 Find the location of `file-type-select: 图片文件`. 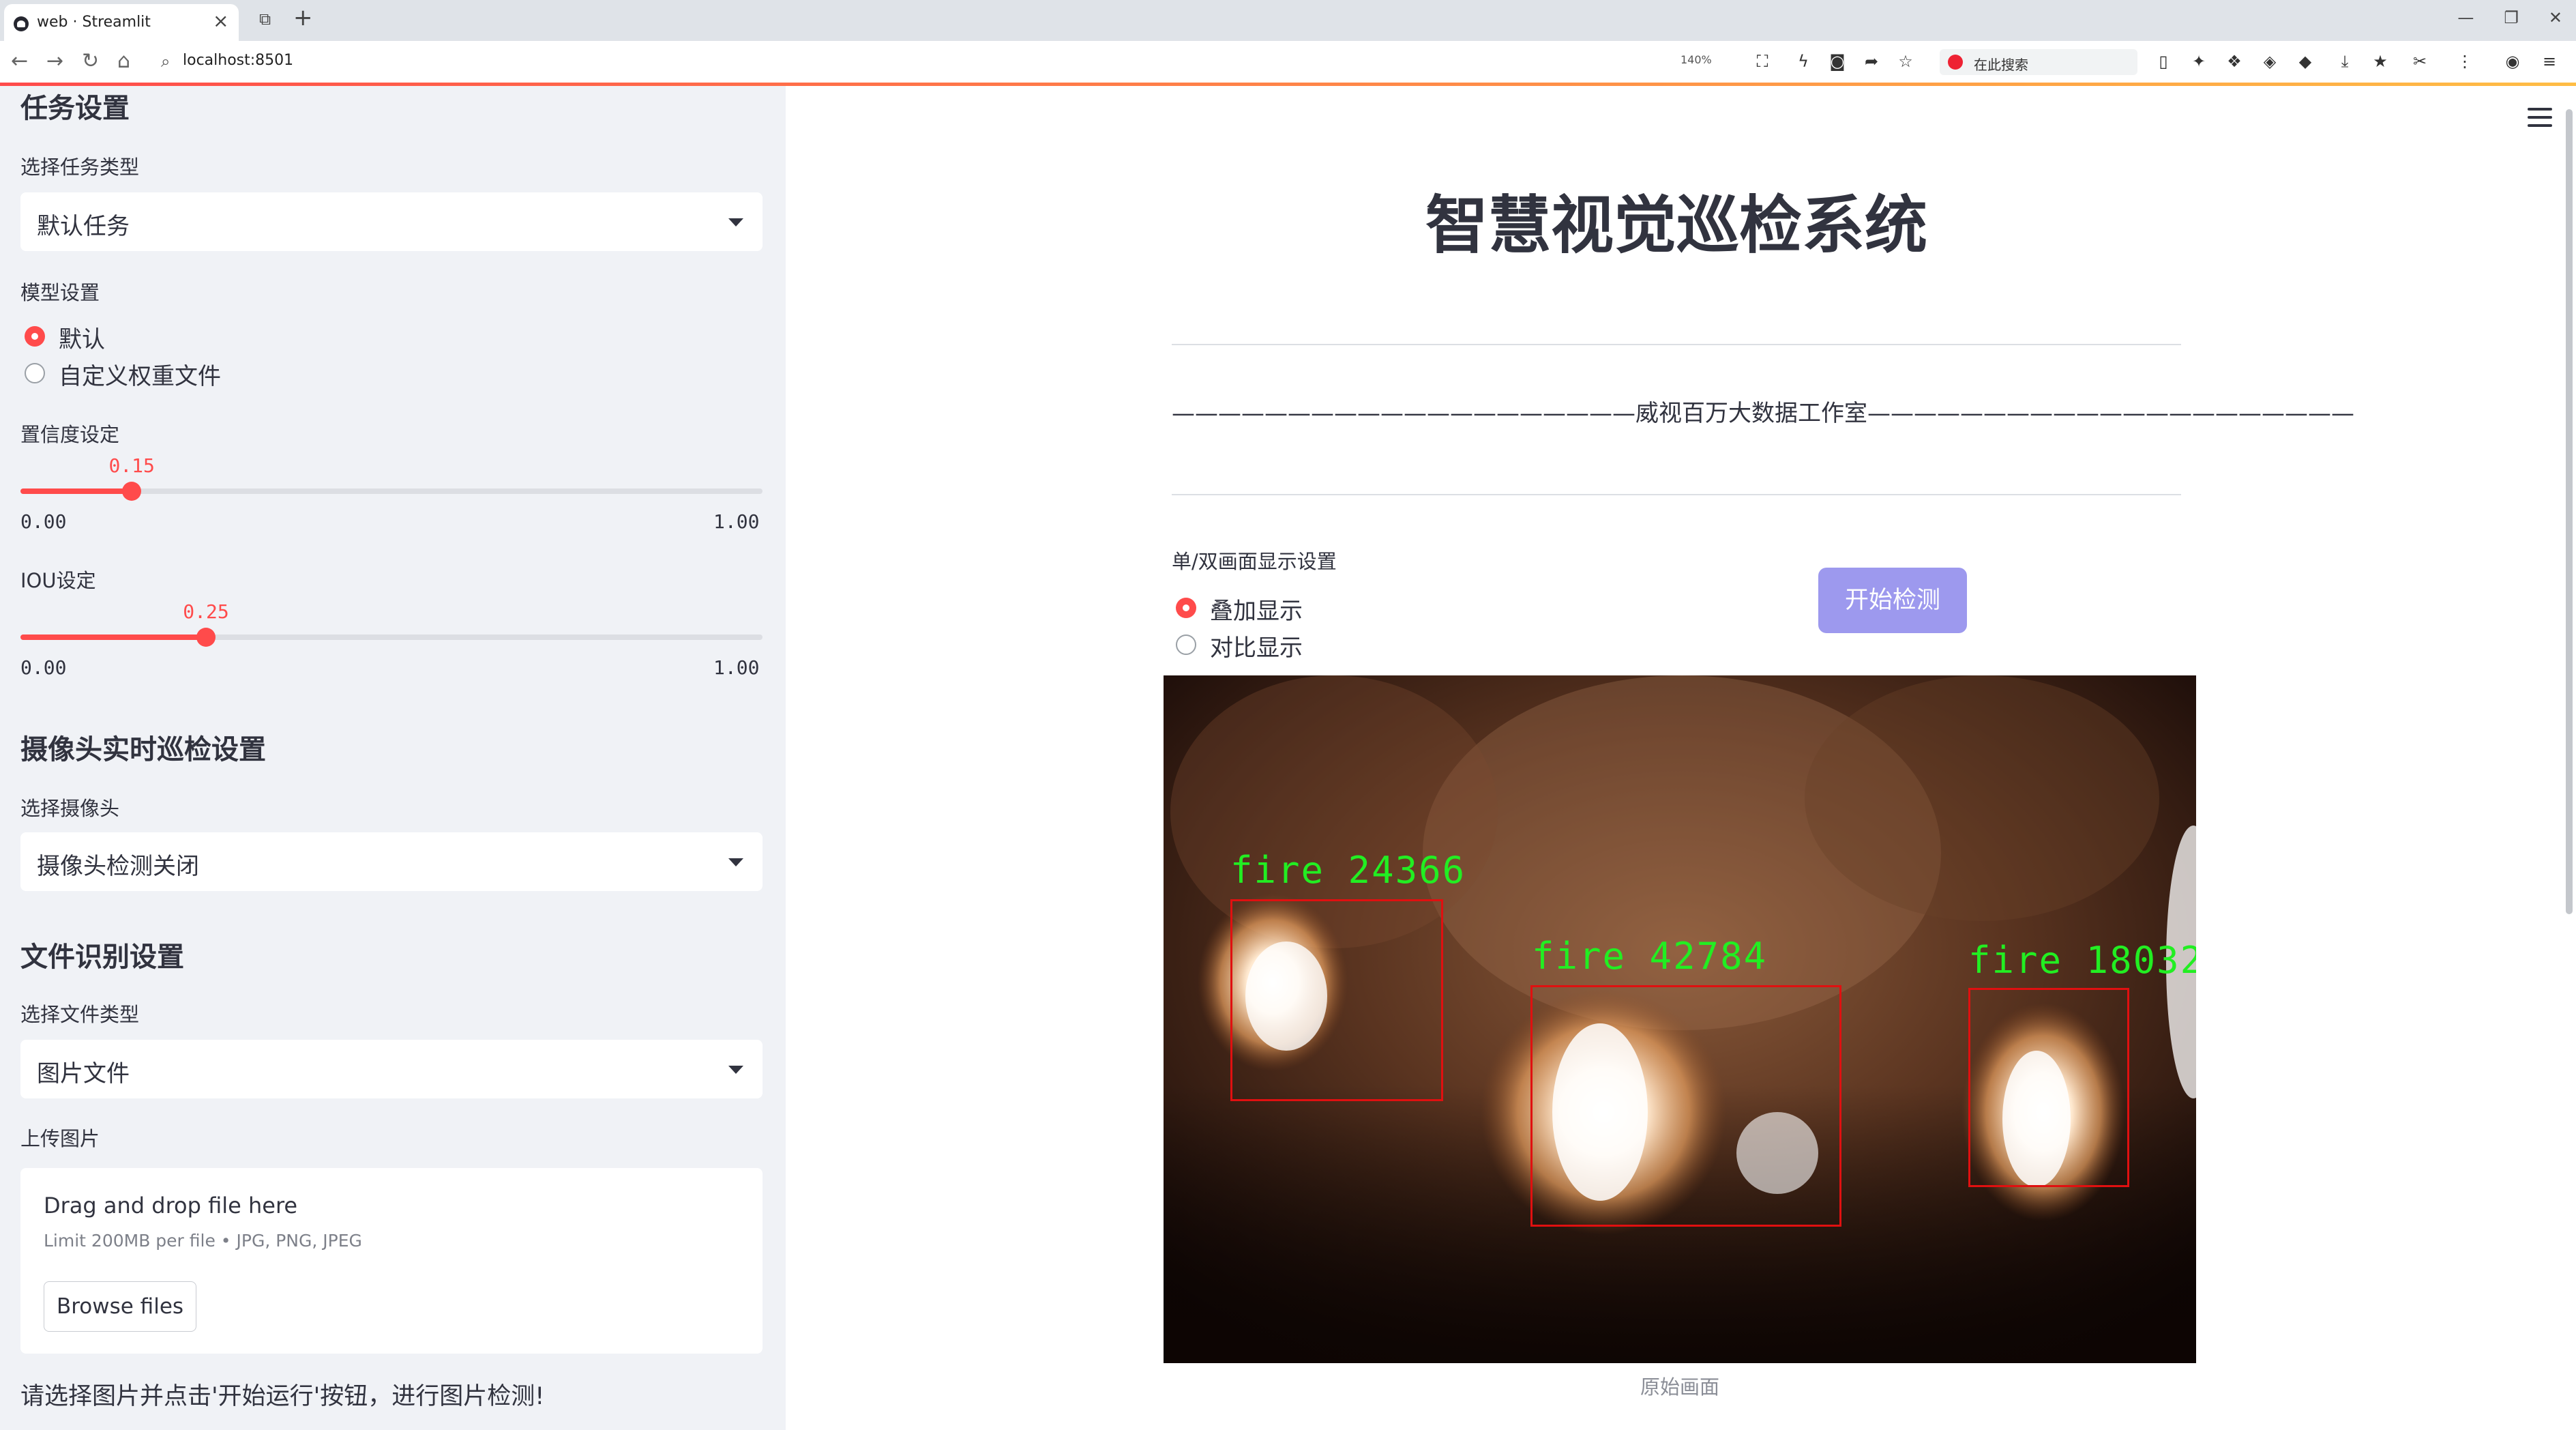

file-type-select: 图片文件 is located at coordinates (391, 1069).